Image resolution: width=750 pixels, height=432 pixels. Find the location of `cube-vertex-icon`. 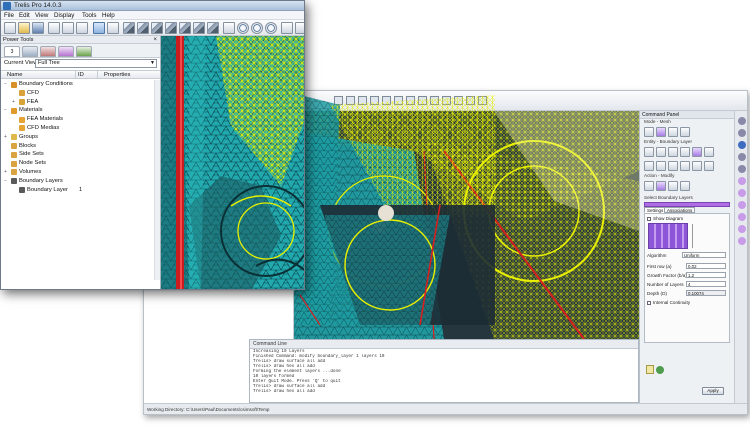

cube-vertex-icon is located at coordinates (129, 28).